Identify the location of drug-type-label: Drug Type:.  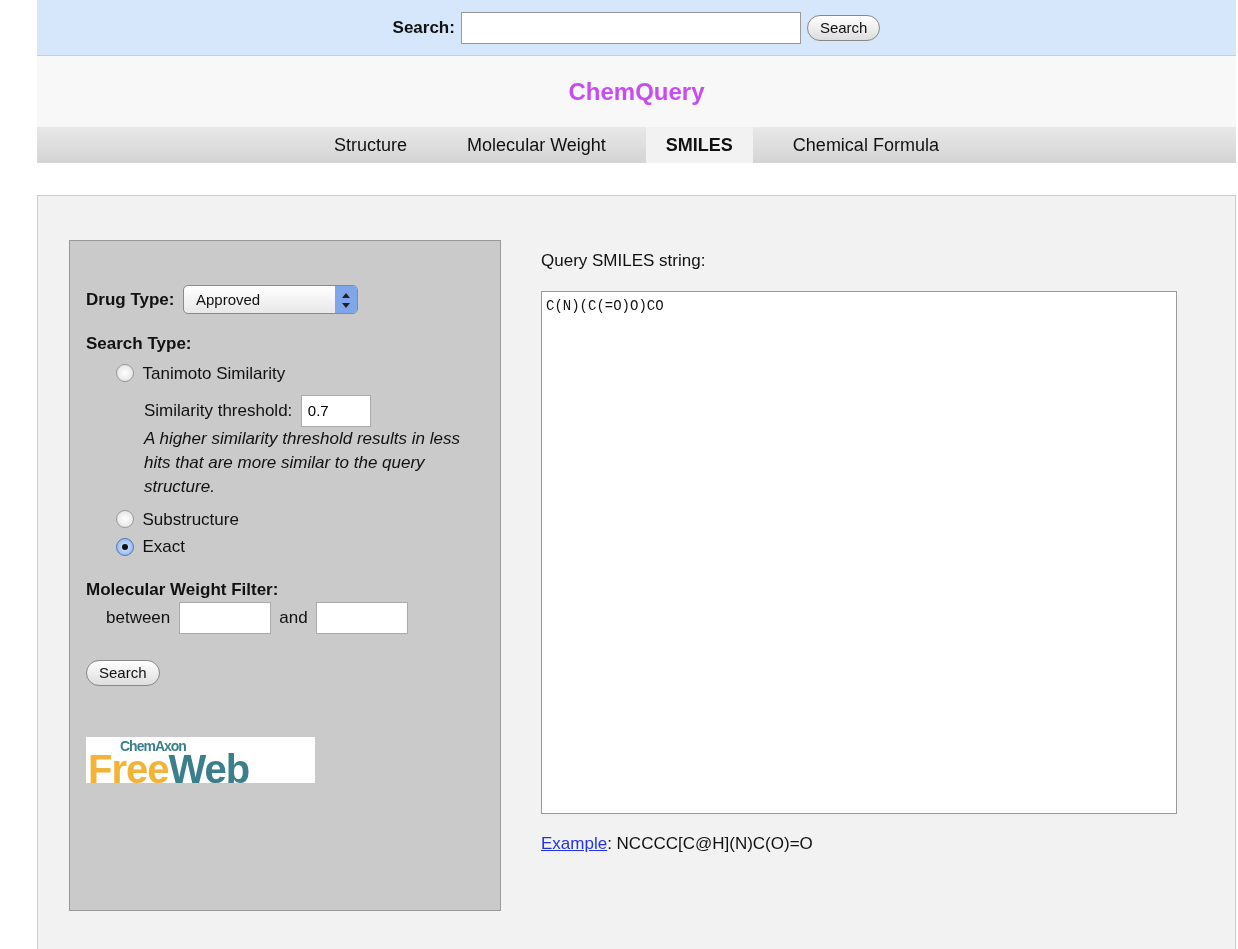
(130, 299).